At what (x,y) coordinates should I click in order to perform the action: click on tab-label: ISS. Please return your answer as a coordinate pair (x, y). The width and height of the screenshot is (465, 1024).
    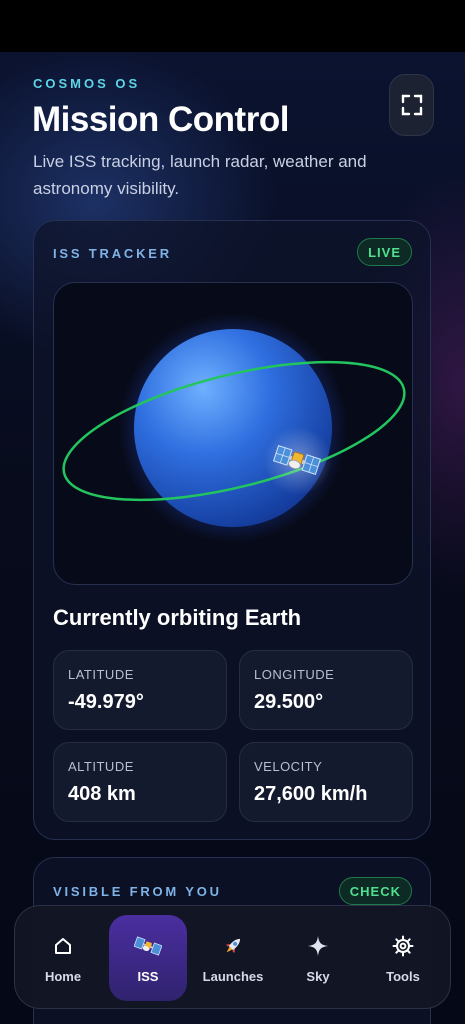
    Looking at the image, I should click on (148, 976).